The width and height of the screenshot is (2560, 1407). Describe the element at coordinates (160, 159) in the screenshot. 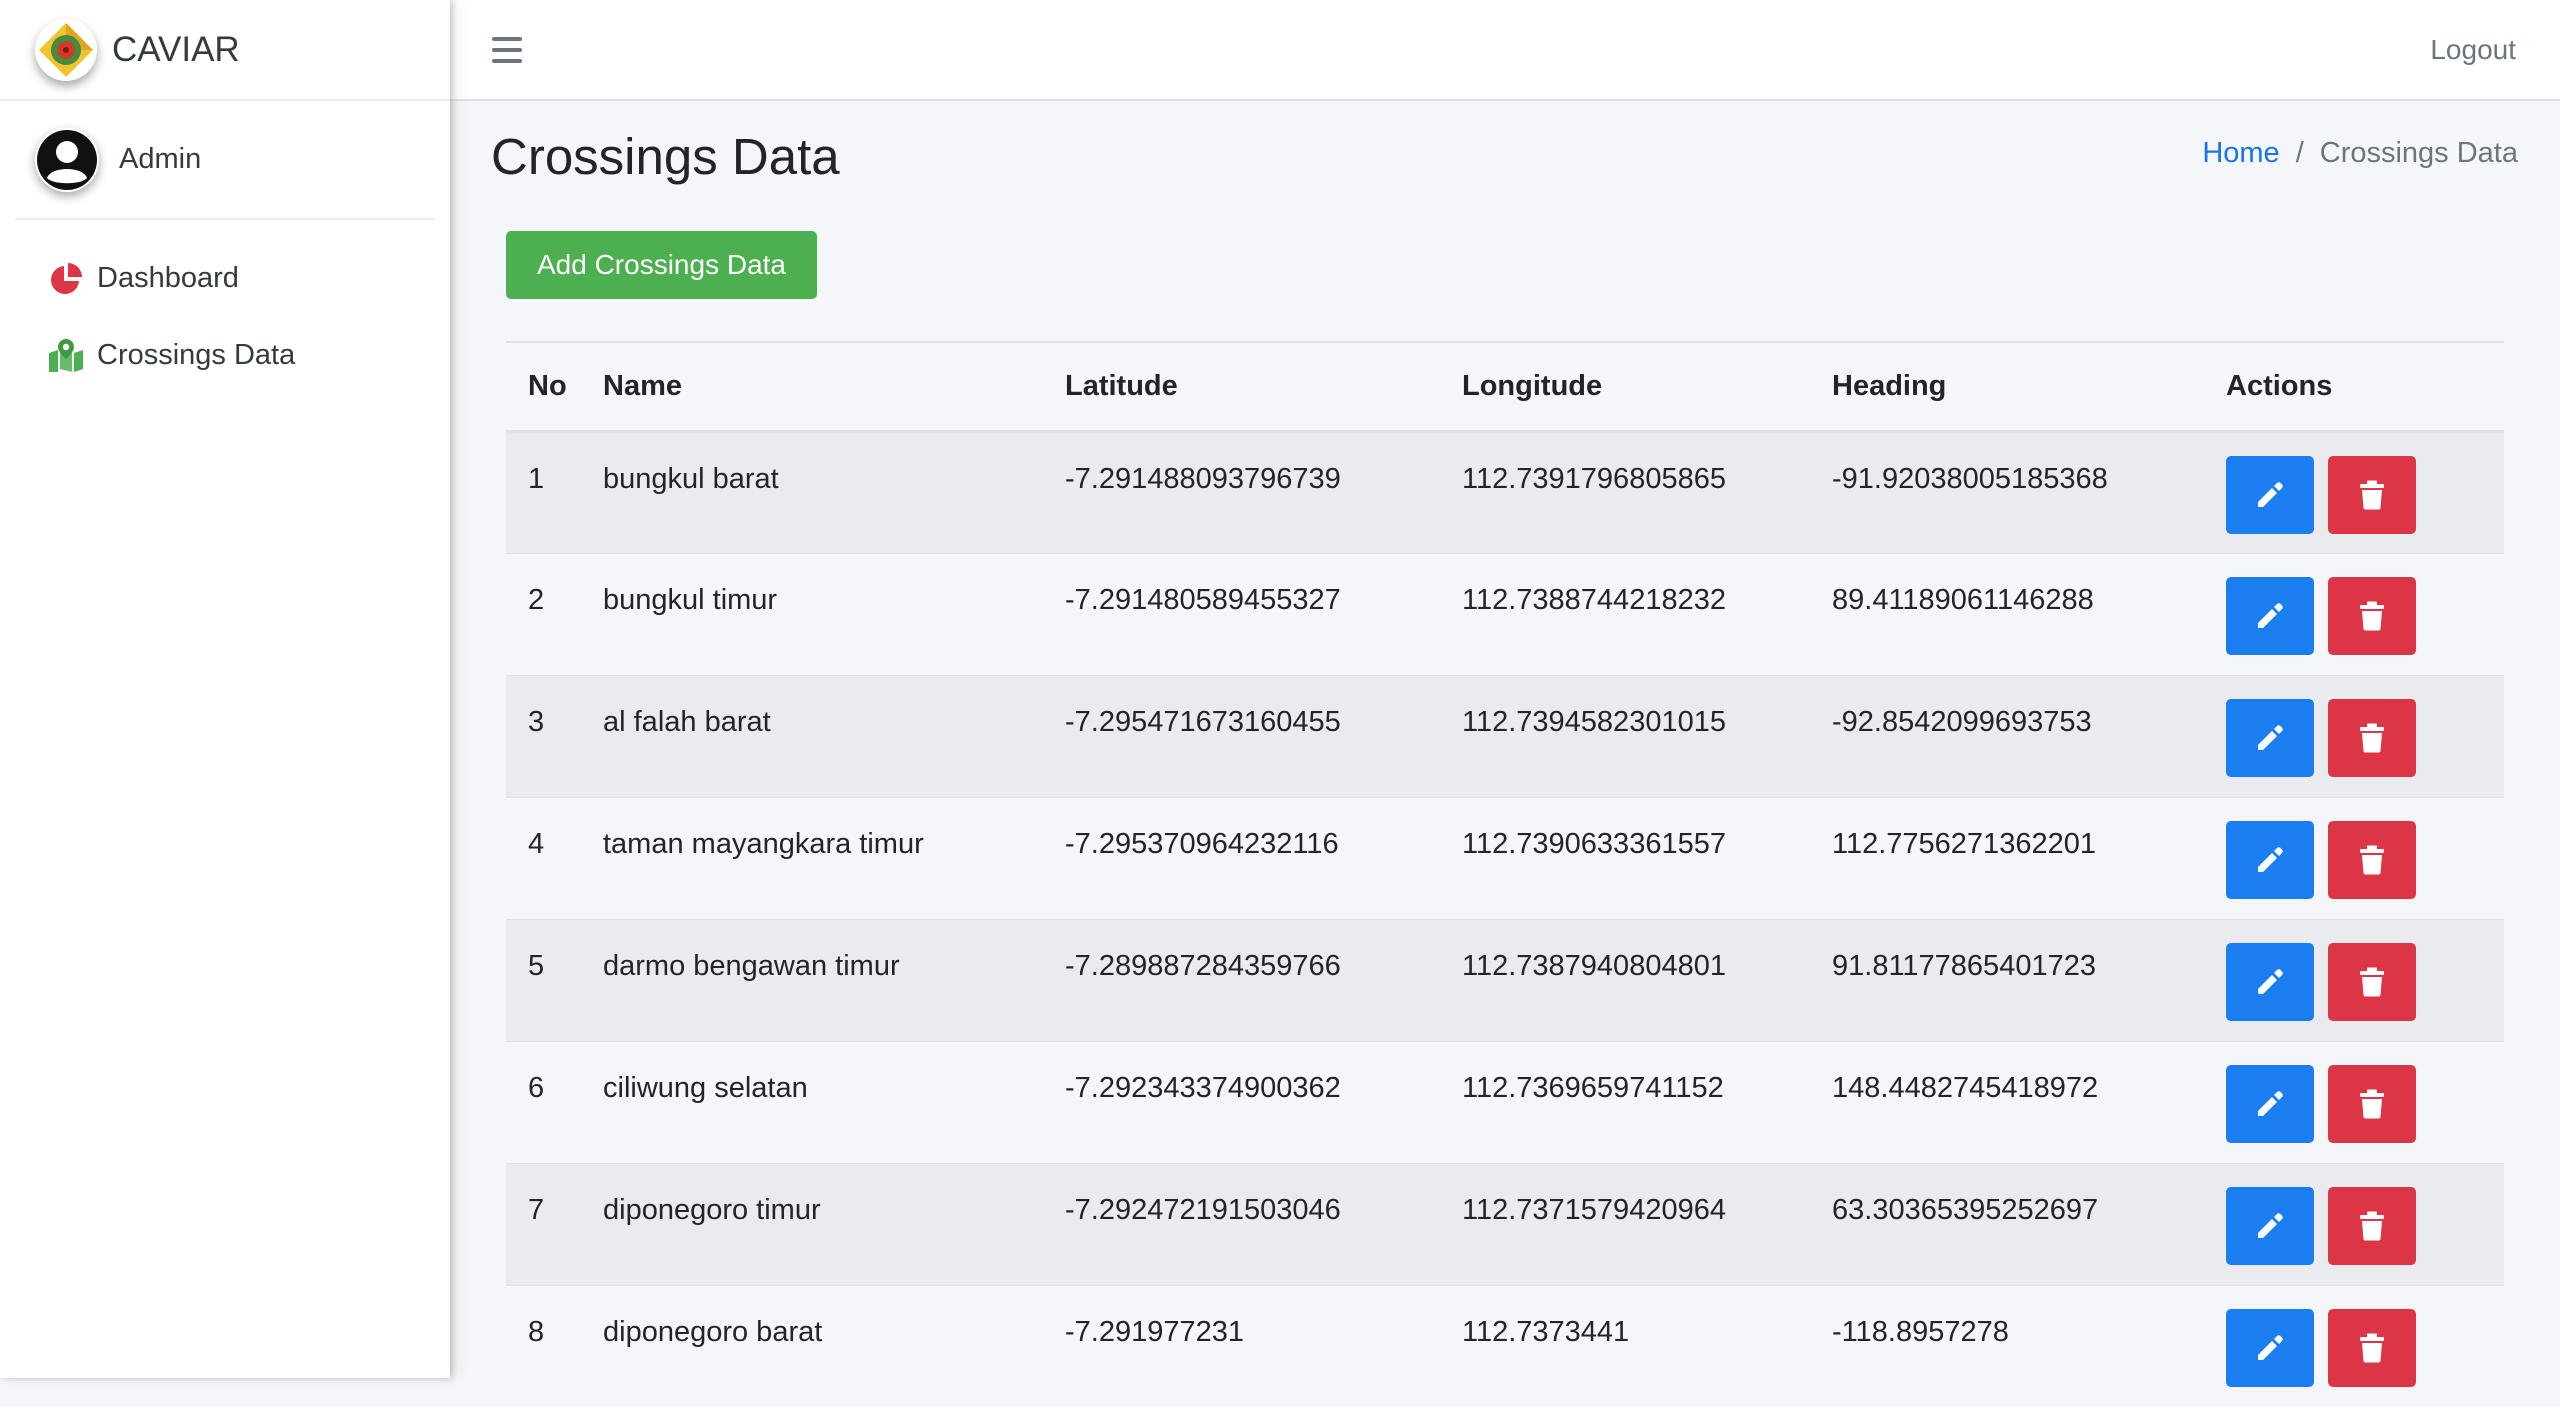

I see `user-name: Admin` at that location.